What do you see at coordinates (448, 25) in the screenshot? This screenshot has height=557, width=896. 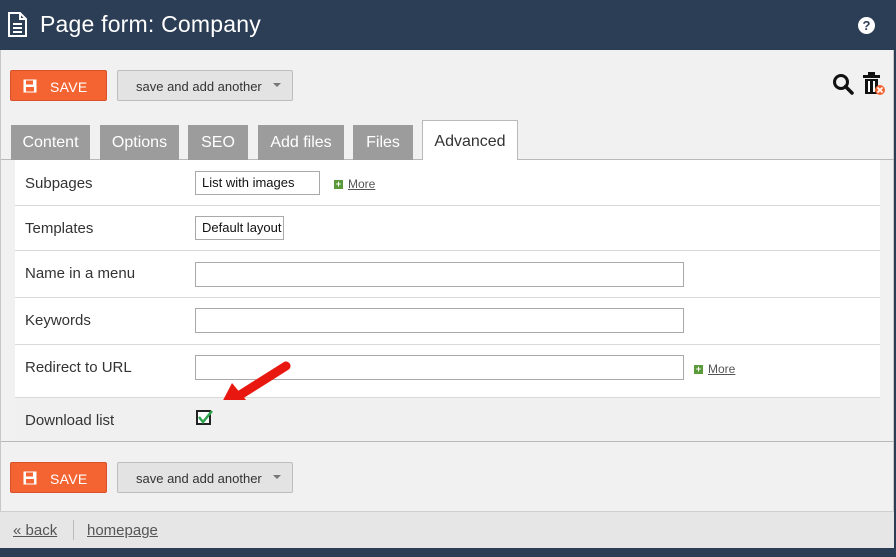 I see `app-header: Page form: Company ?` at bounding box center [448, 25].